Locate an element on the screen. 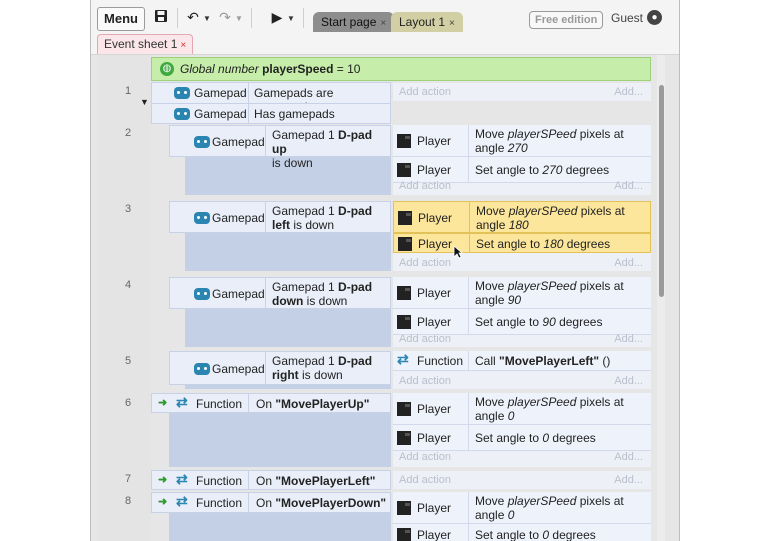  edition-badge: Free edition is located at coordinates (566, 20).